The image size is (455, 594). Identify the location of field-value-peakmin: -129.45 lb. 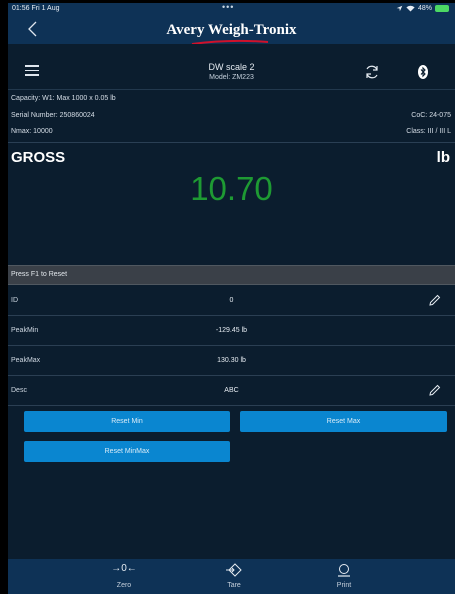
(231, 330).